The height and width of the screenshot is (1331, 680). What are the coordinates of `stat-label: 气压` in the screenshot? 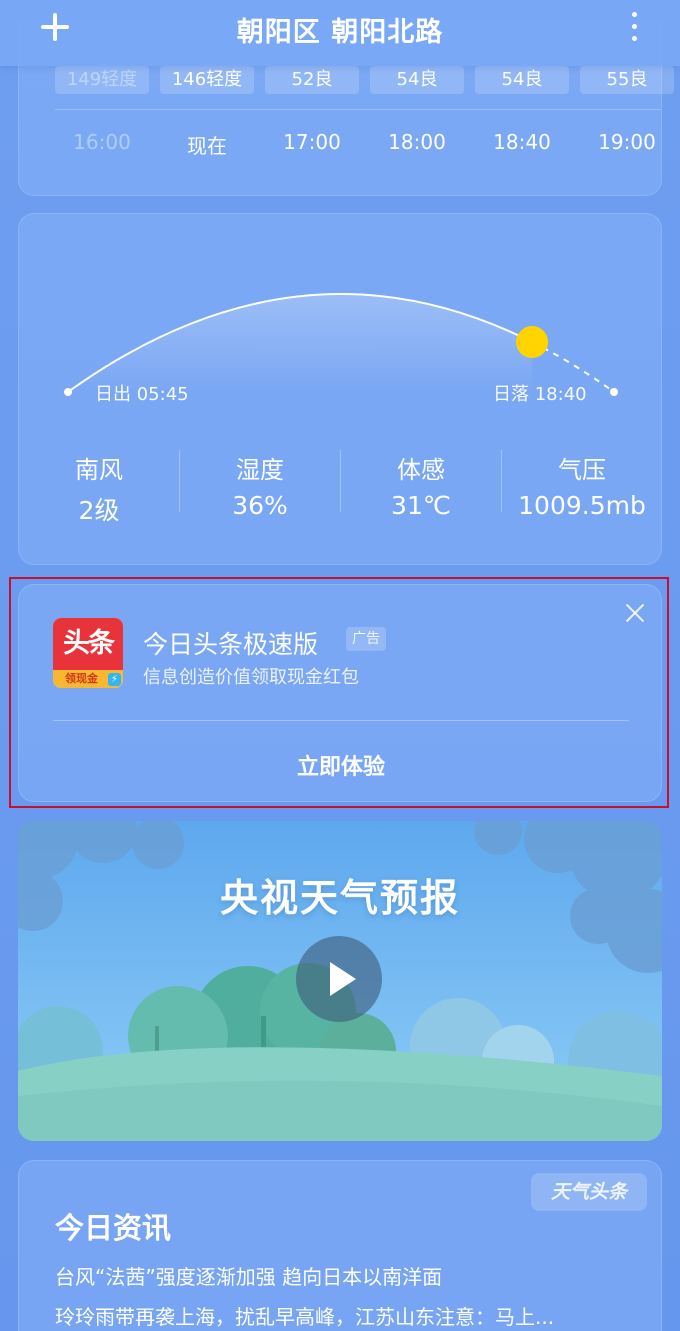 It's located at (582, 470).